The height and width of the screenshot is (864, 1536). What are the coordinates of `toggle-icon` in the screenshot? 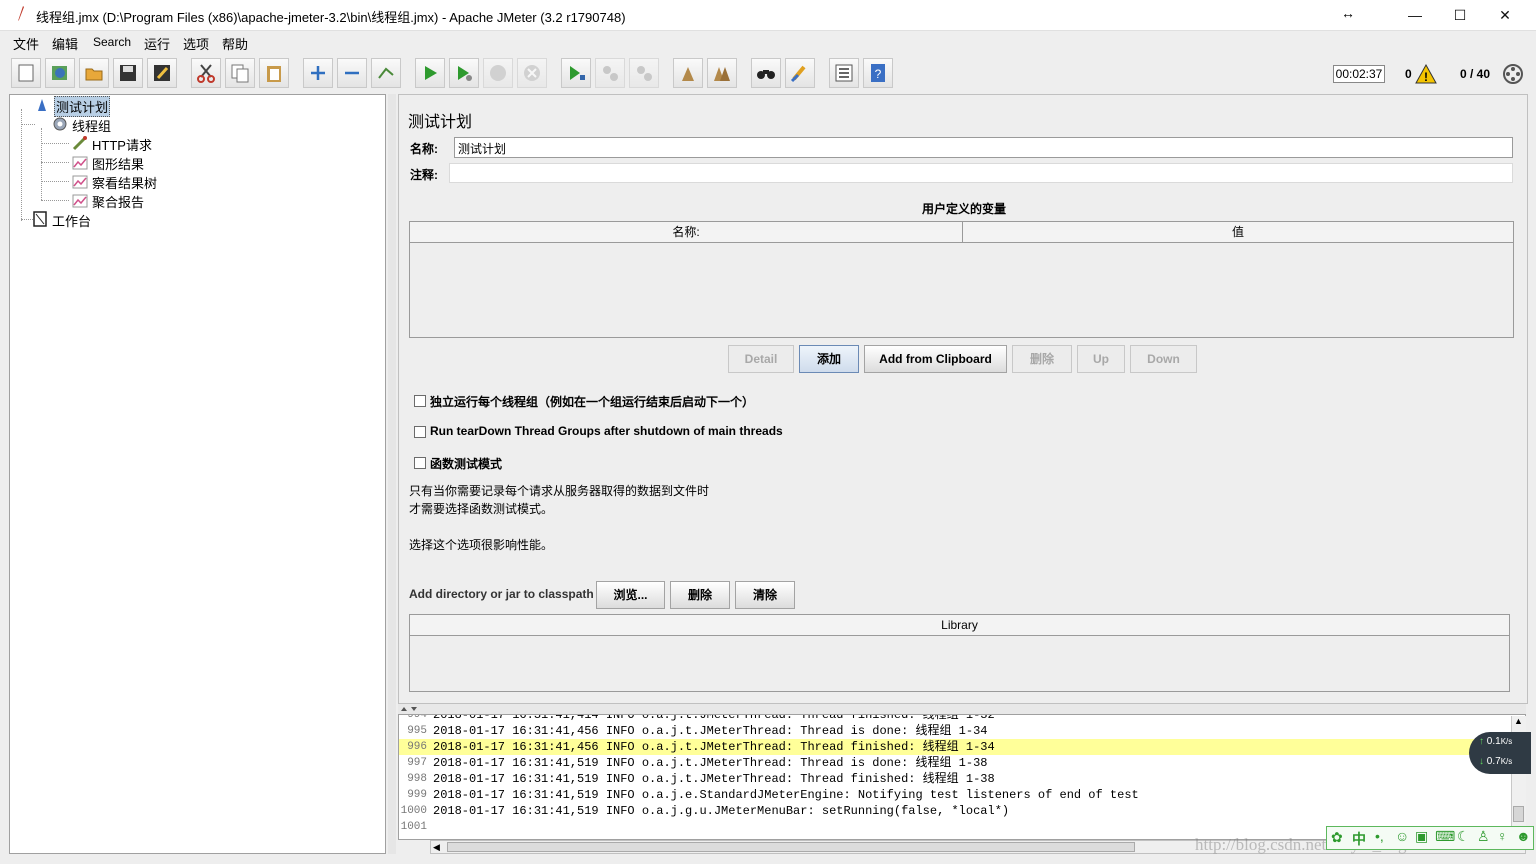 It's located at (386, 73).